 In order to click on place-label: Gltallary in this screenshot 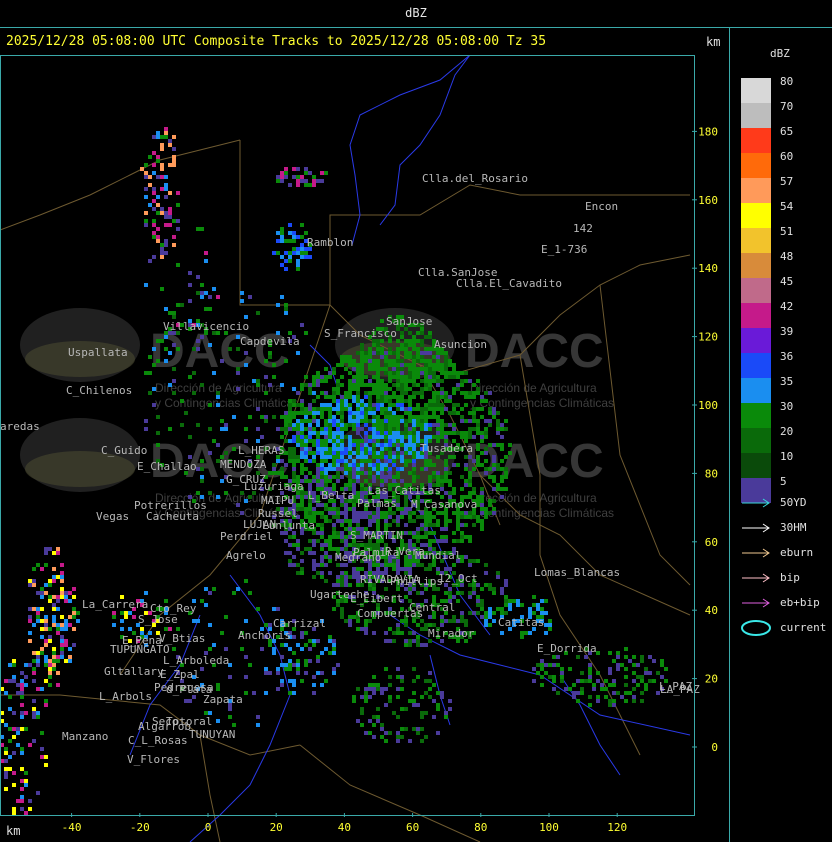, I will do `click(134, 671)`.